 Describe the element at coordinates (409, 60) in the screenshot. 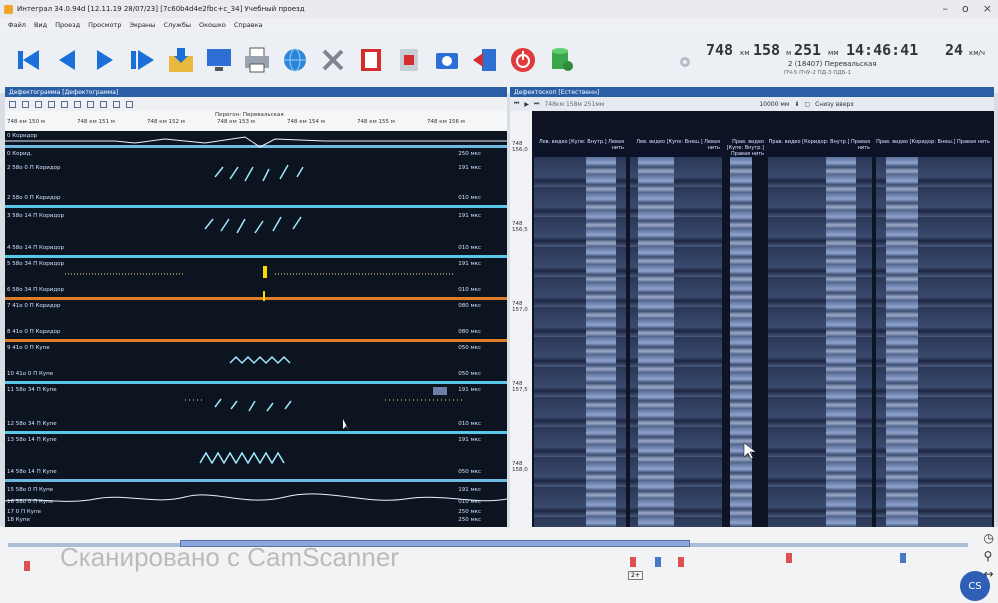

I see `document-button` at that location.